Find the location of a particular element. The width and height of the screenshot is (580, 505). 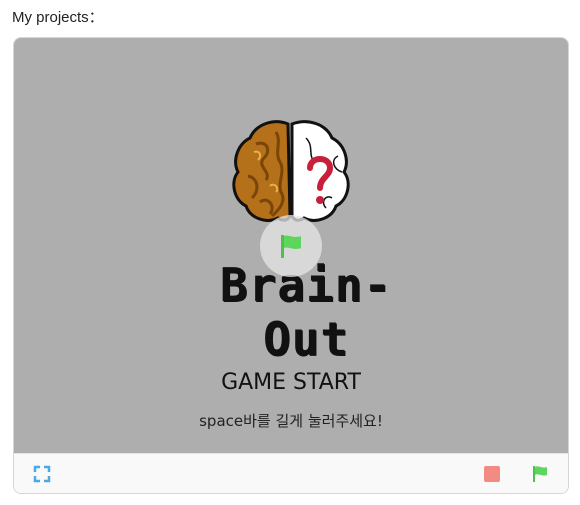

player-controls-bar is located at coordinates (291, 473).